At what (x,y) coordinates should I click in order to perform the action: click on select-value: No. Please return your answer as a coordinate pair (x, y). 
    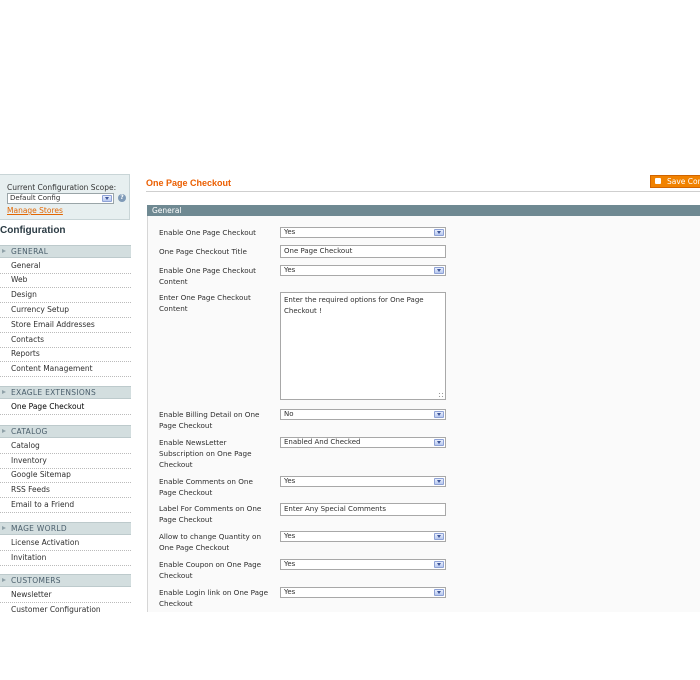
    Looking at the image, I should click on (289, 414).